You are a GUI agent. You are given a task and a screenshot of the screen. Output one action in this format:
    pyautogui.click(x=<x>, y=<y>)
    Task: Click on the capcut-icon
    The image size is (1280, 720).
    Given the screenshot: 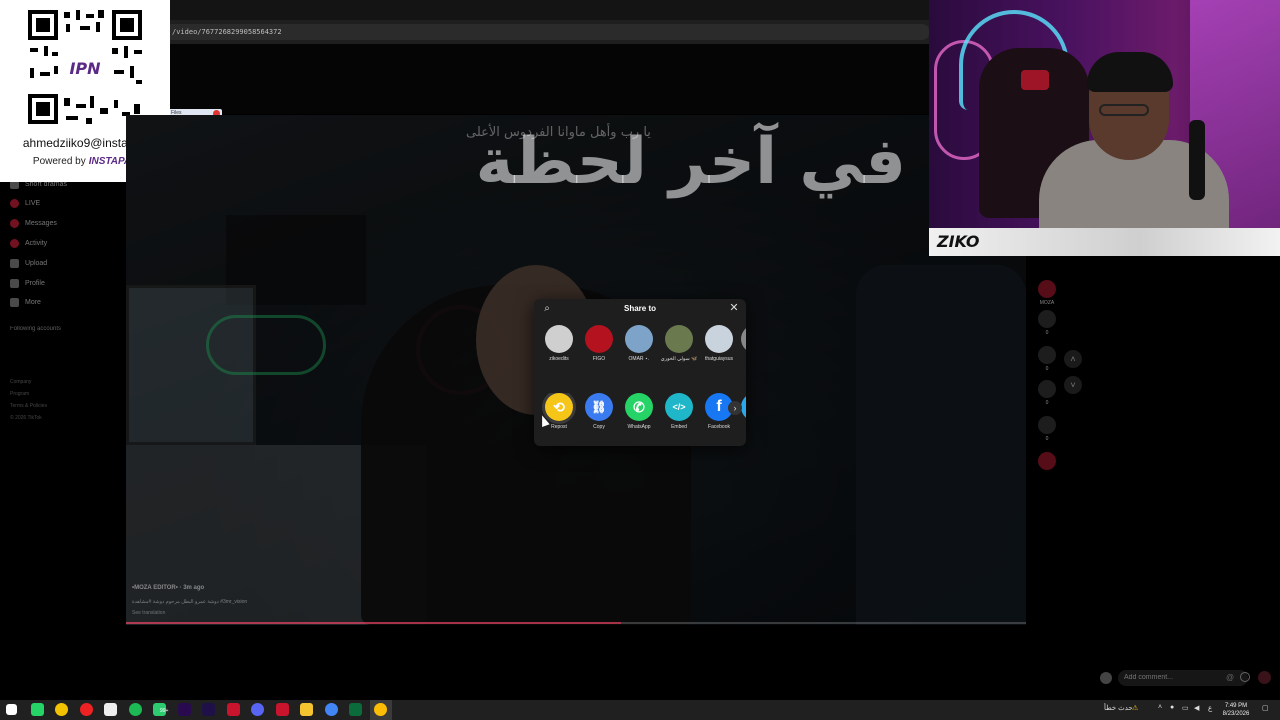 What is the action you would take?
    pyautogui.click(x=355, y=709)
    